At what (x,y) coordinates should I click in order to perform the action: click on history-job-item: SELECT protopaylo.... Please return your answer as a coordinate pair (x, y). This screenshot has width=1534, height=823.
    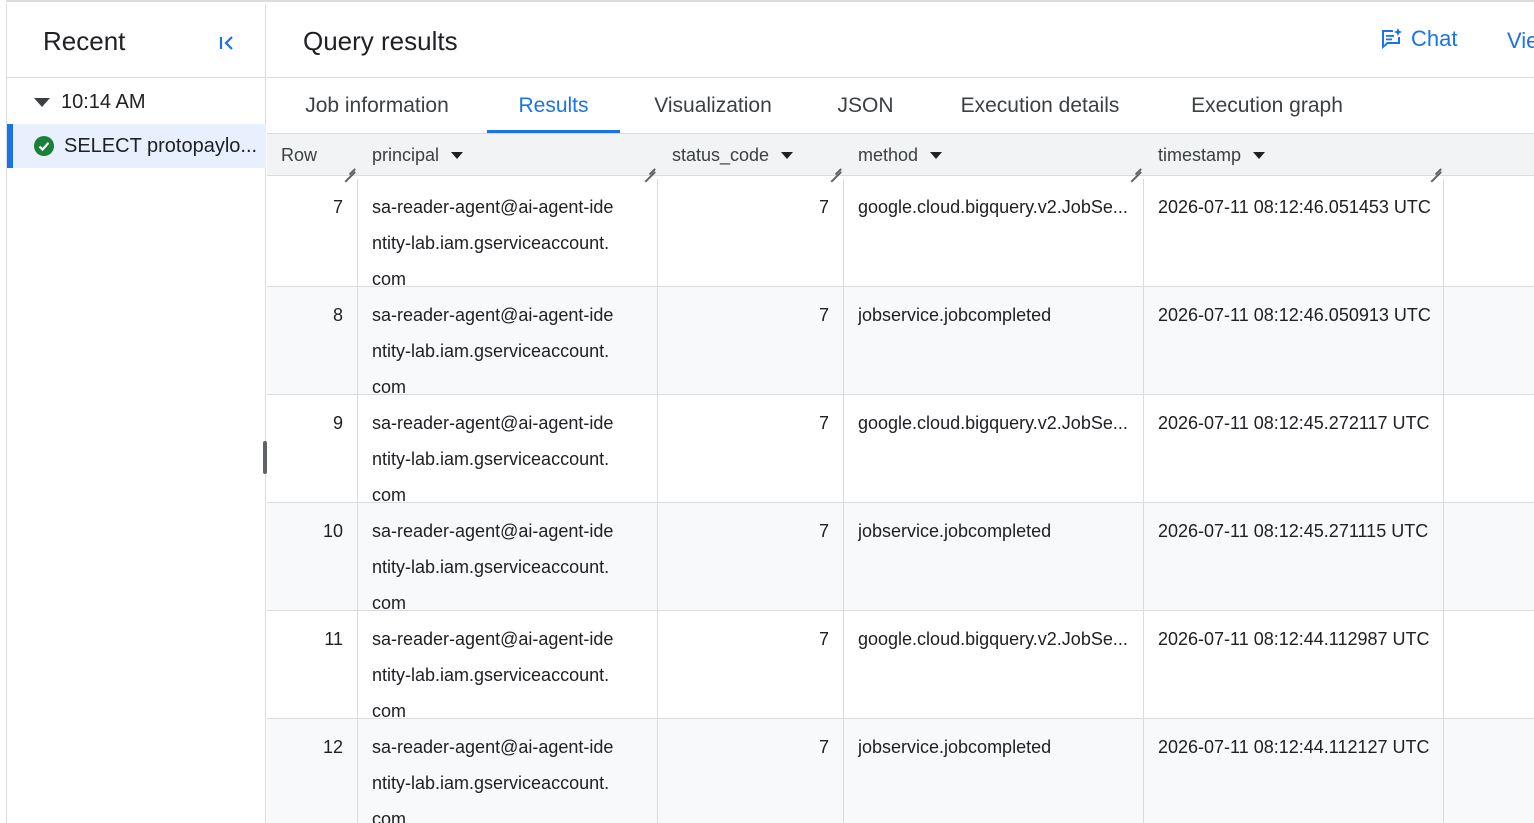
    Looking at the image, I should click on (136, 146).